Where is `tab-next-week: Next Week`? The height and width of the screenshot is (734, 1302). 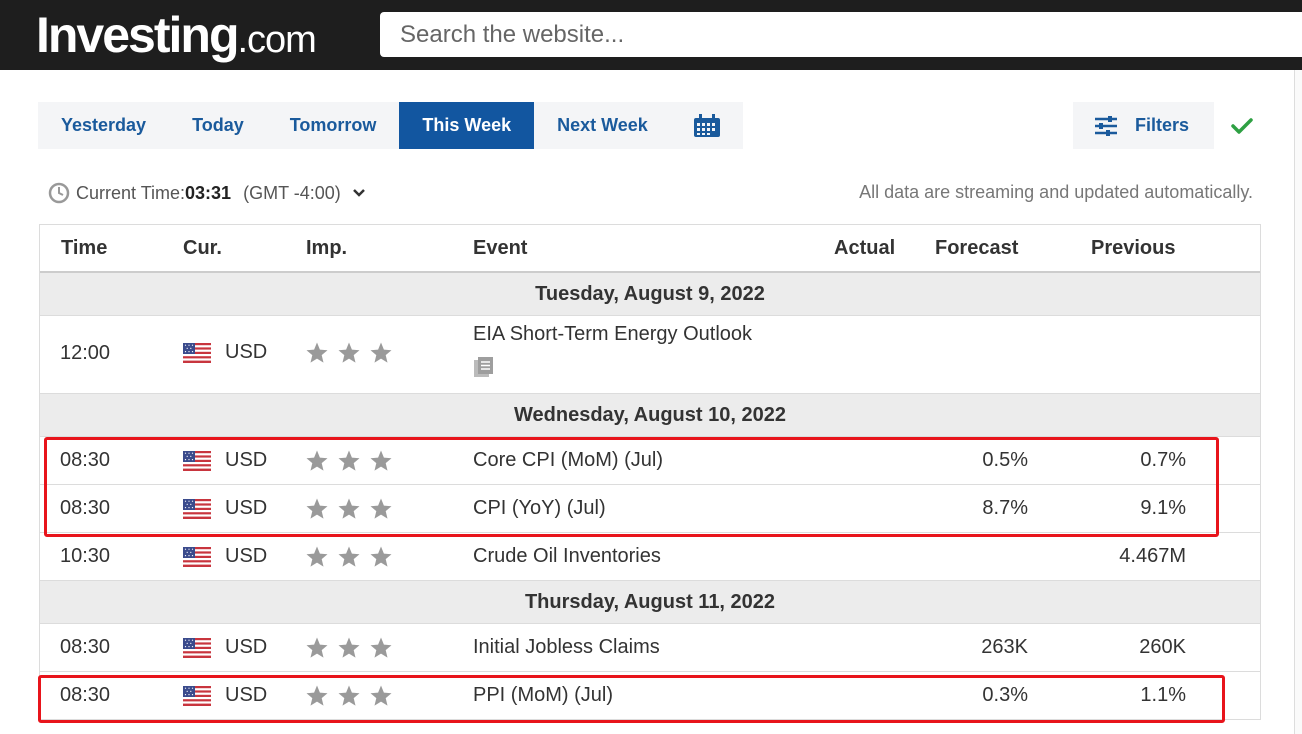 tab-next-week: Next Week is located at coordinates (602, 125).